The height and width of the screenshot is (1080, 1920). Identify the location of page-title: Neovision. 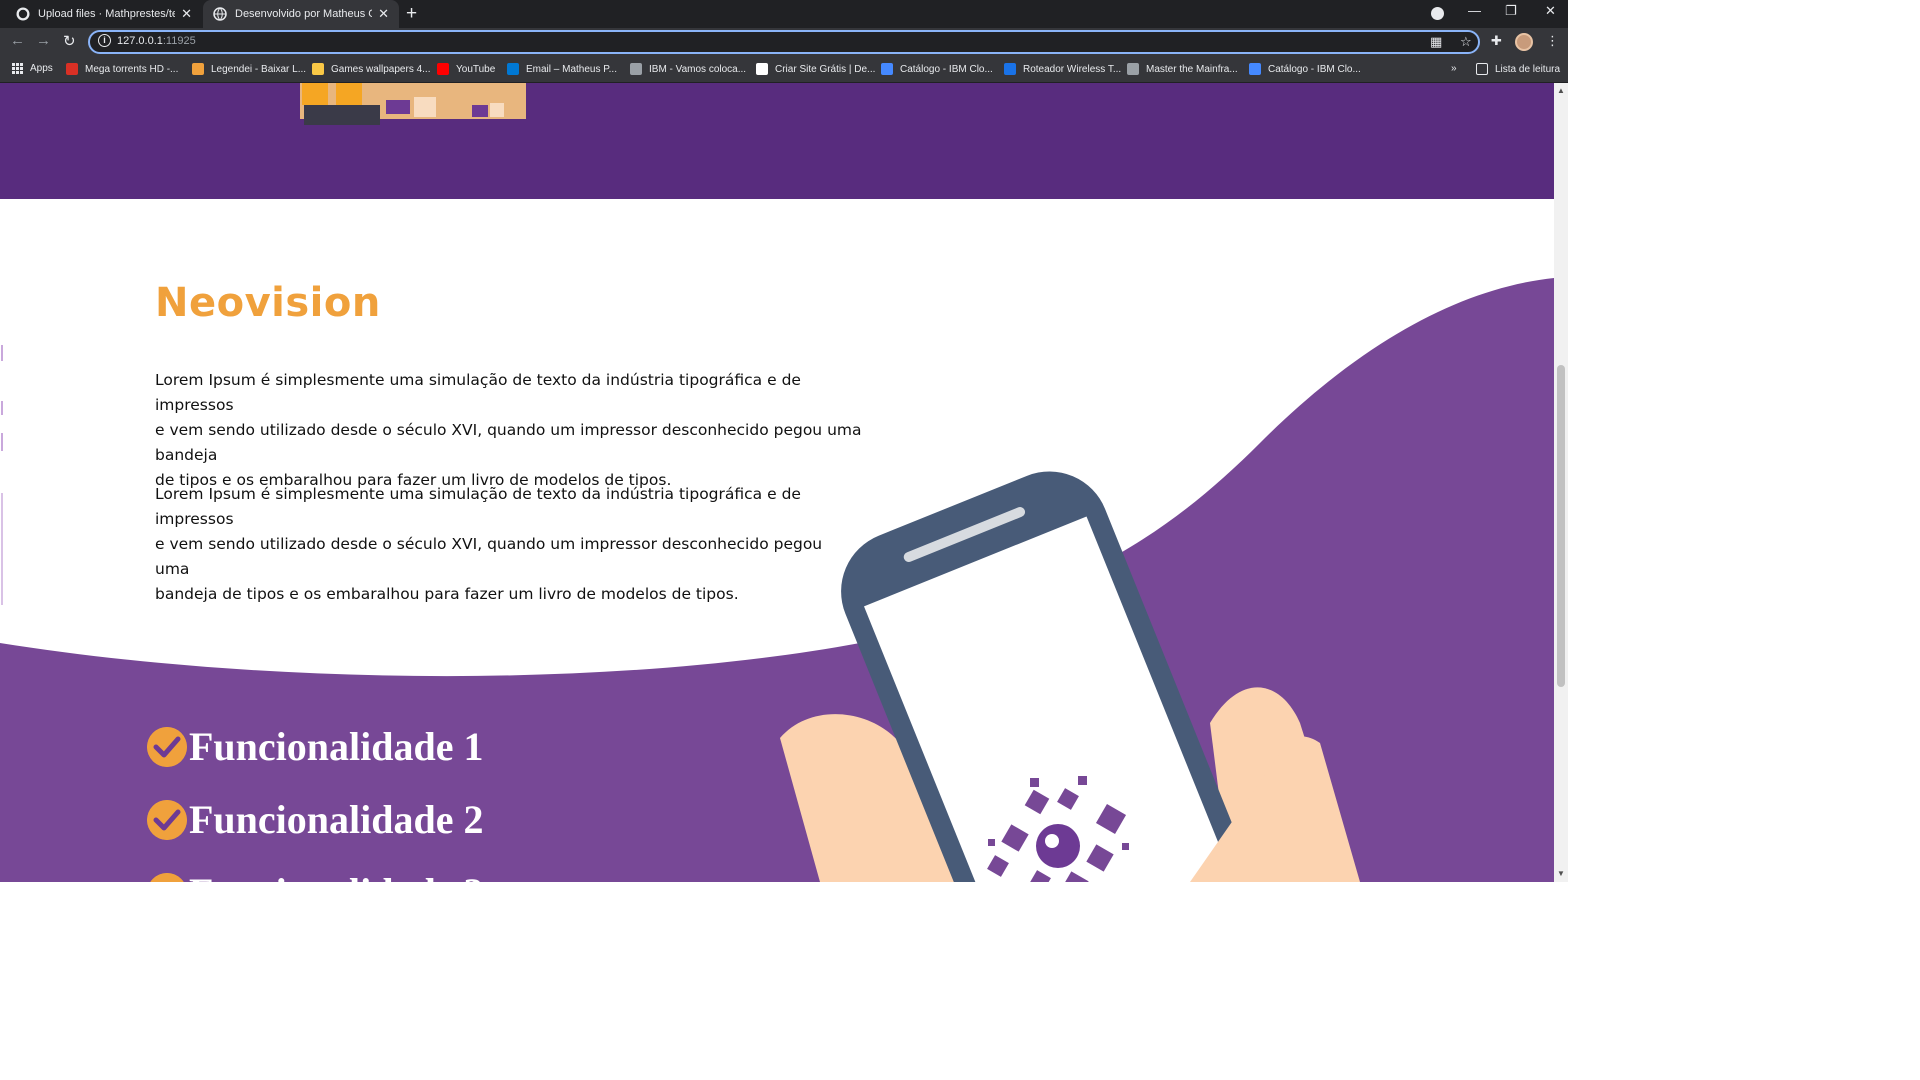
(268, 303).